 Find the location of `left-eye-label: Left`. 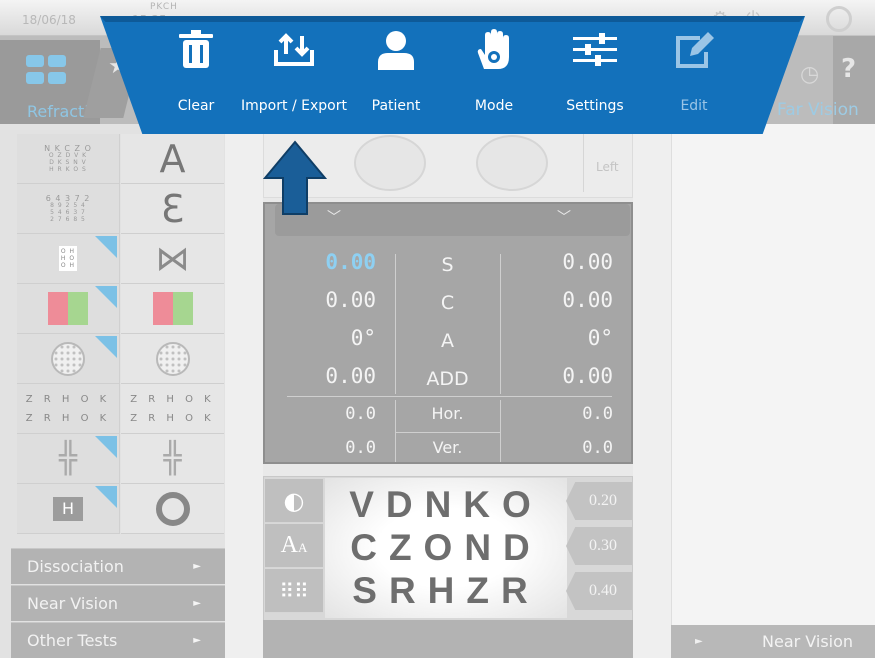

left-eye-label: Left is located at coordinates (607, 167).